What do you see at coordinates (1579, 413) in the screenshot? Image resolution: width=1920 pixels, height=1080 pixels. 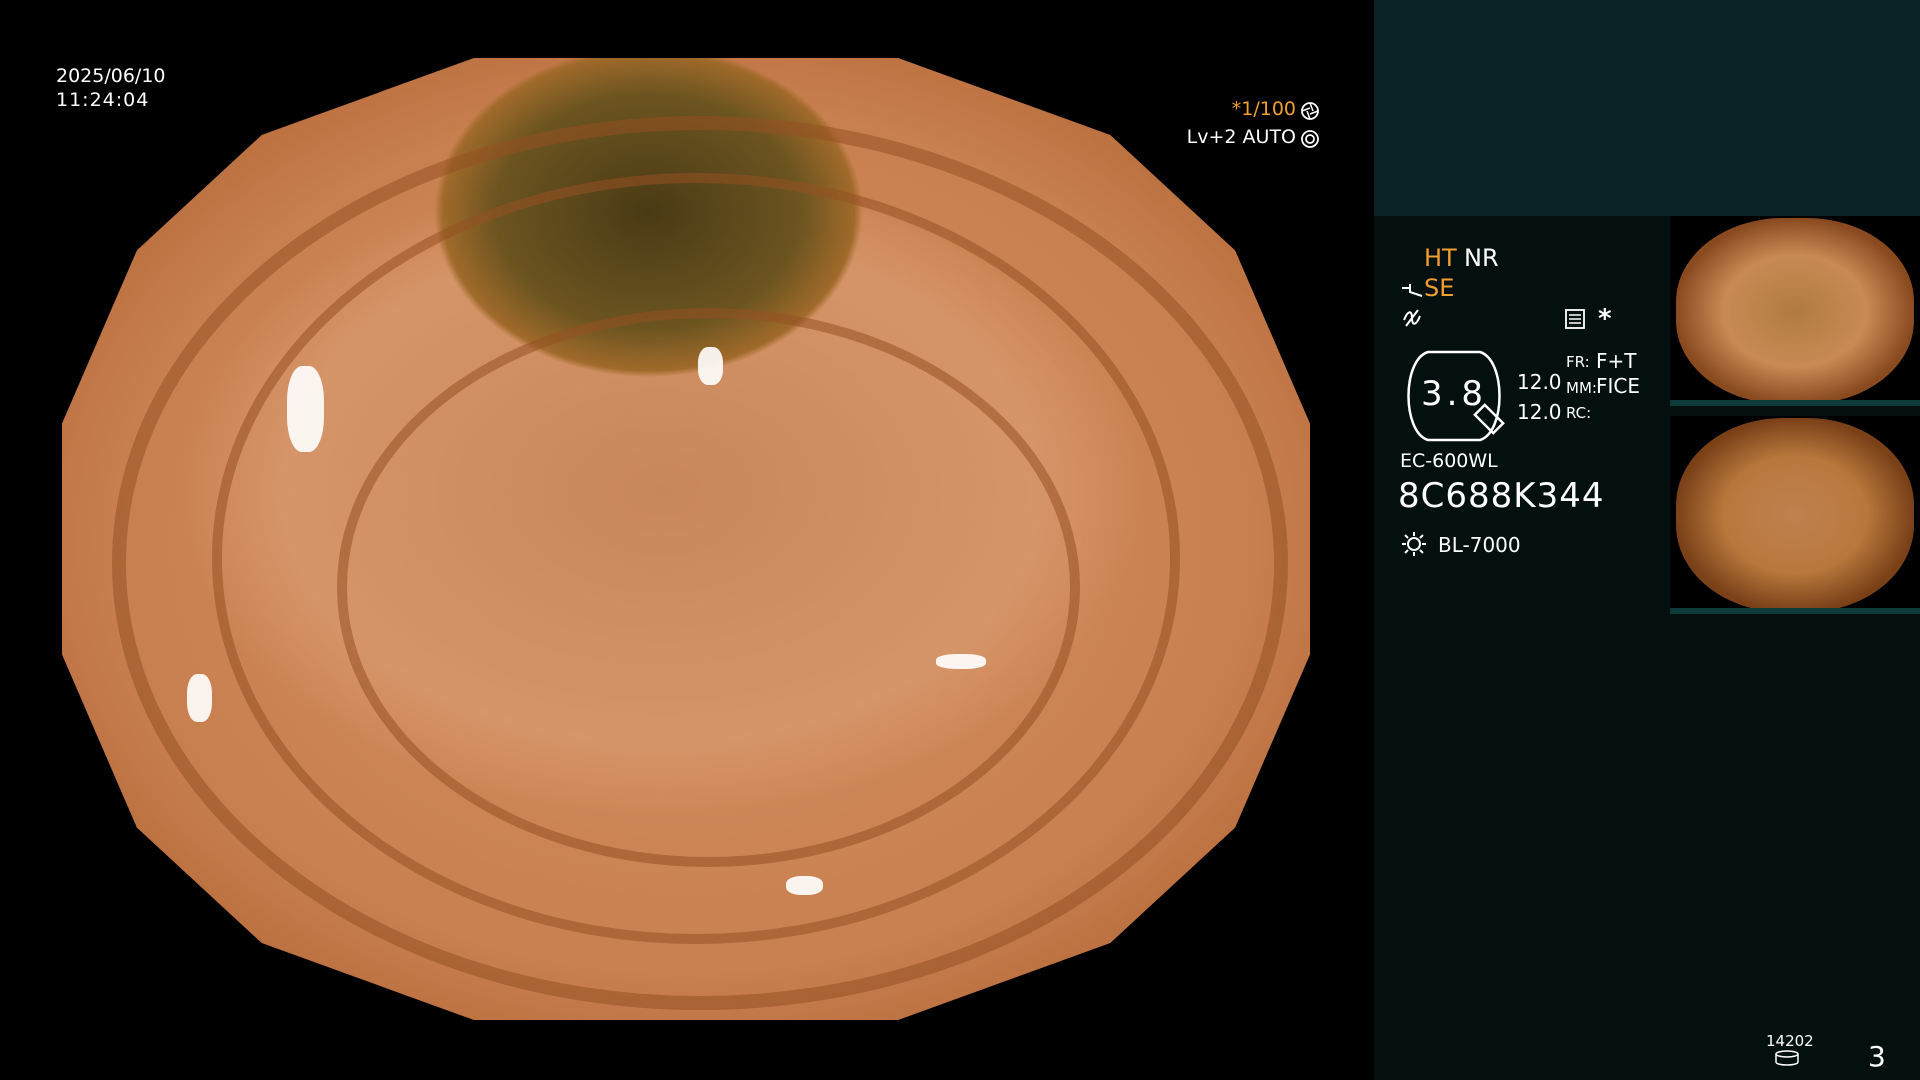 I see `rc-label: RC:` at bounding box center [1579, 413].